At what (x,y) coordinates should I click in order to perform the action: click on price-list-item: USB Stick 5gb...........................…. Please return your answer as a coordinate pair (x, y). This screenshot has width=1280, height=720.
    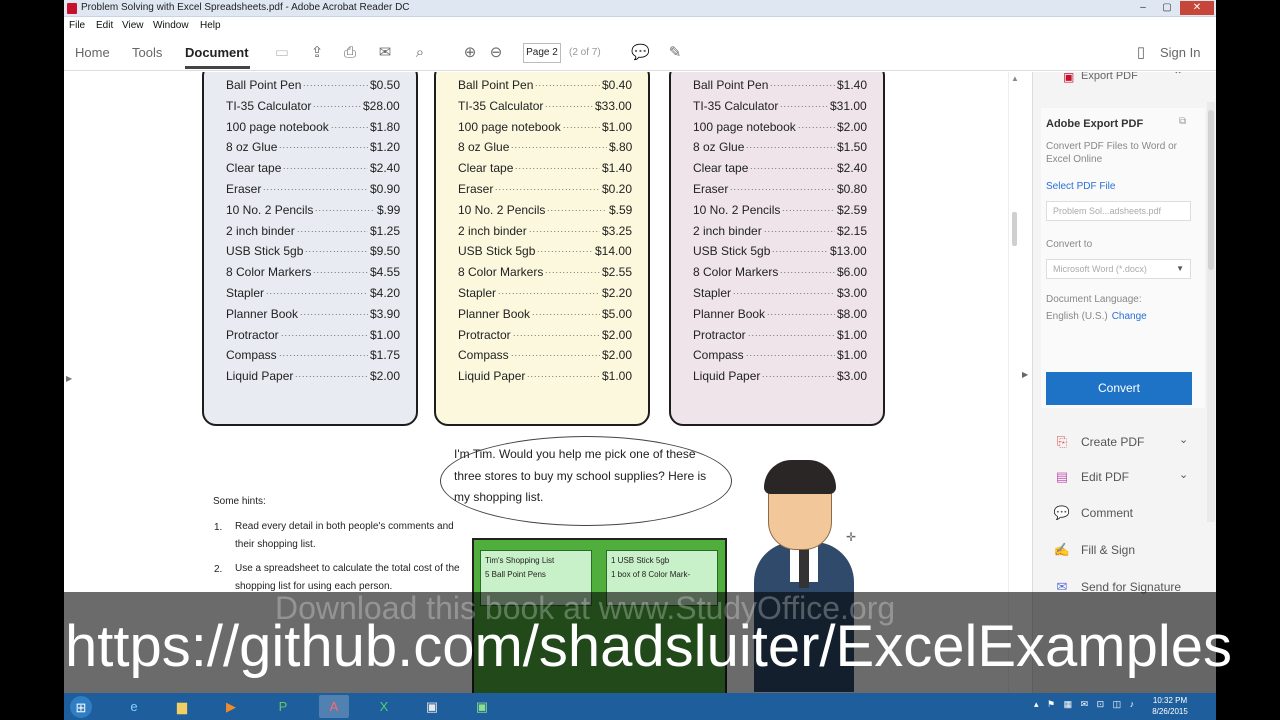
    Looking at the image, I should click on (780, 252).